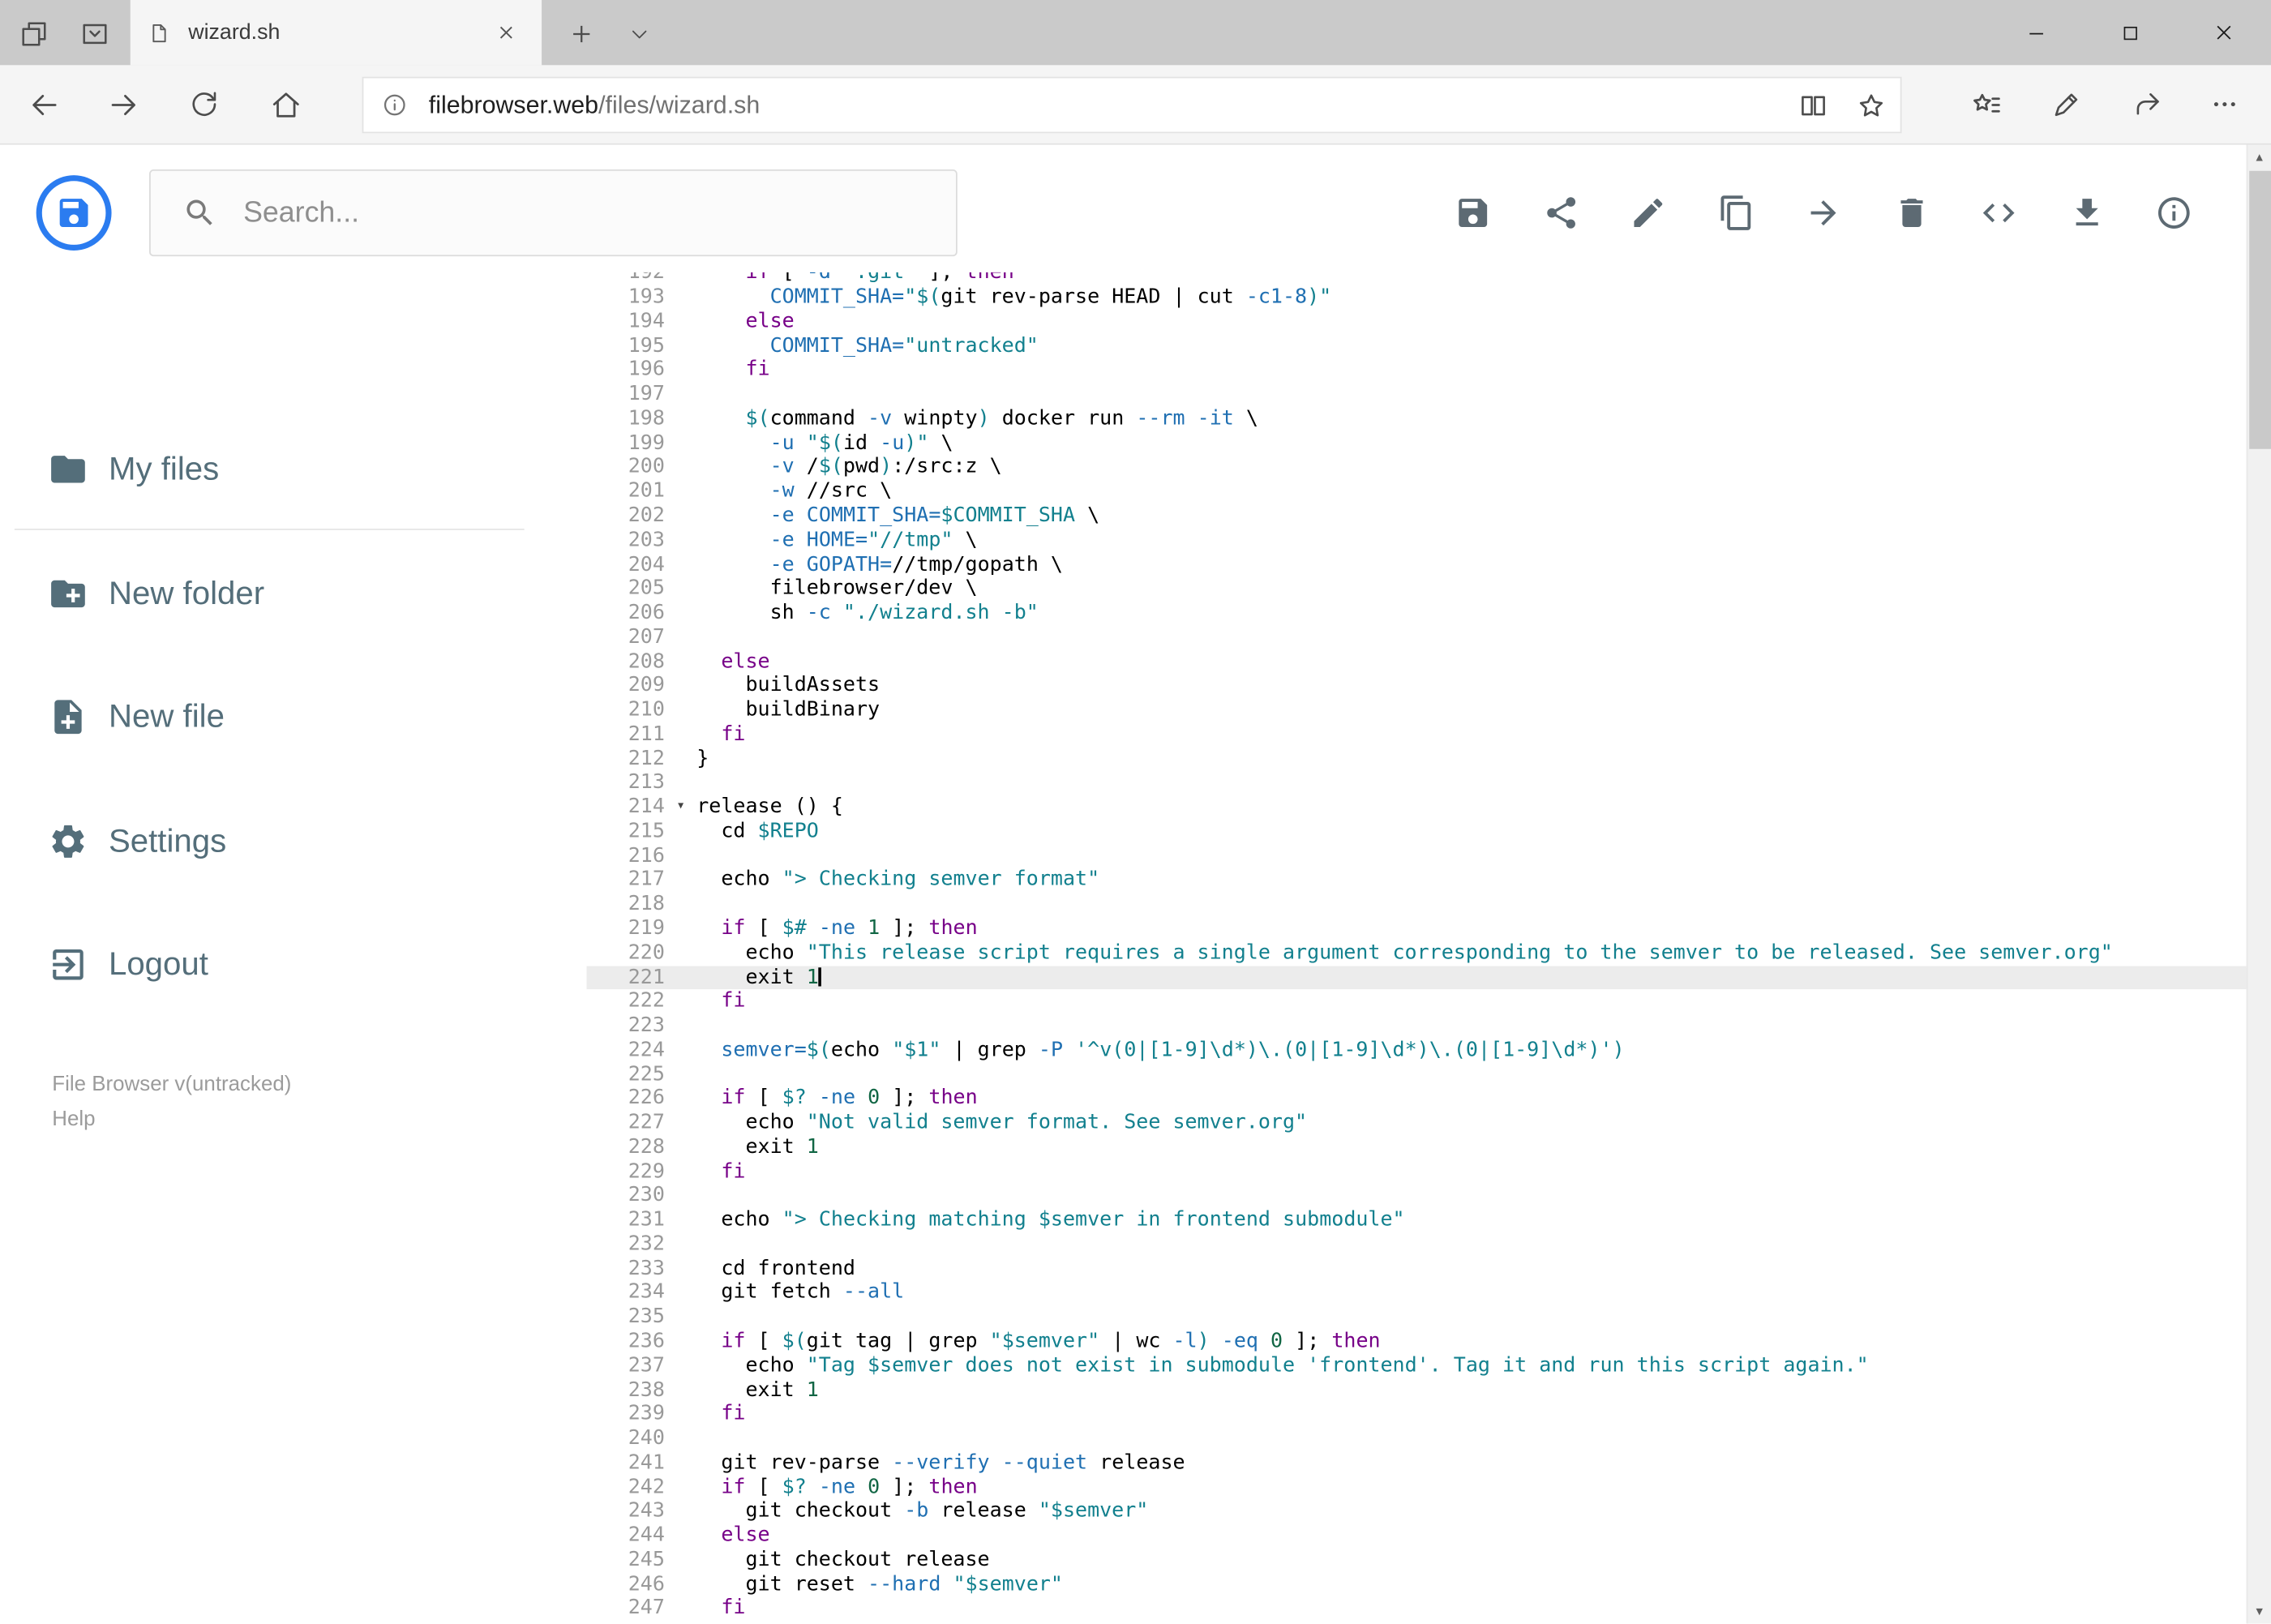 This screenshot has height=1624, width=2271. Describe the element at coordinates (95, 34) in the screenshot. I see `tab-preview-icon` at that location.